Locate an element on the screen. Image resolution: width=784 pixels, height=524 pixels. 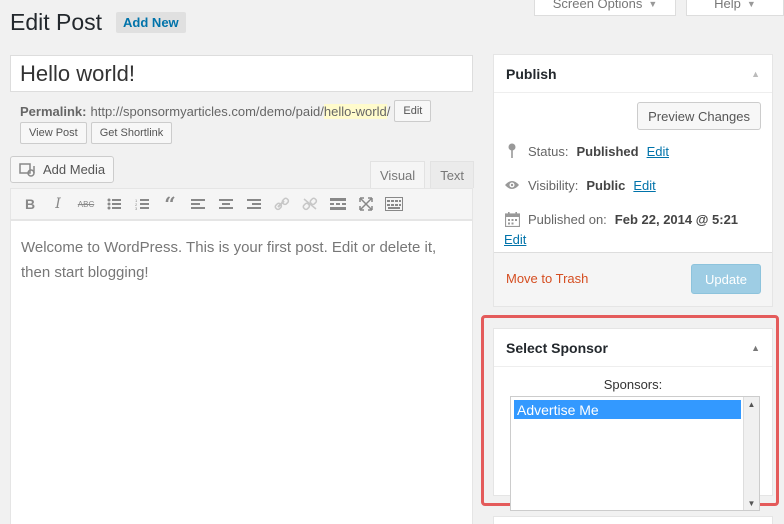
sponsors-label: Sponsors: is located at coordinates (633, 384).